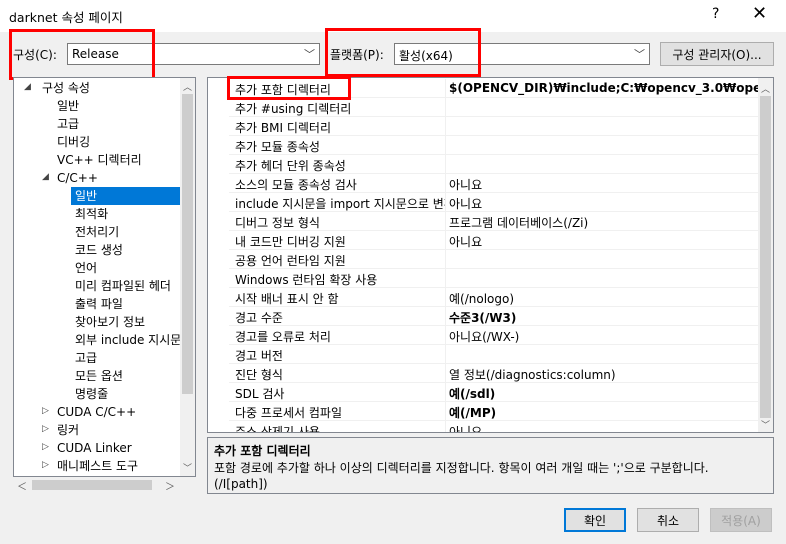  I want to click on property-value: 프로그램 데이터베이스(/Zi), so click(604, 222).